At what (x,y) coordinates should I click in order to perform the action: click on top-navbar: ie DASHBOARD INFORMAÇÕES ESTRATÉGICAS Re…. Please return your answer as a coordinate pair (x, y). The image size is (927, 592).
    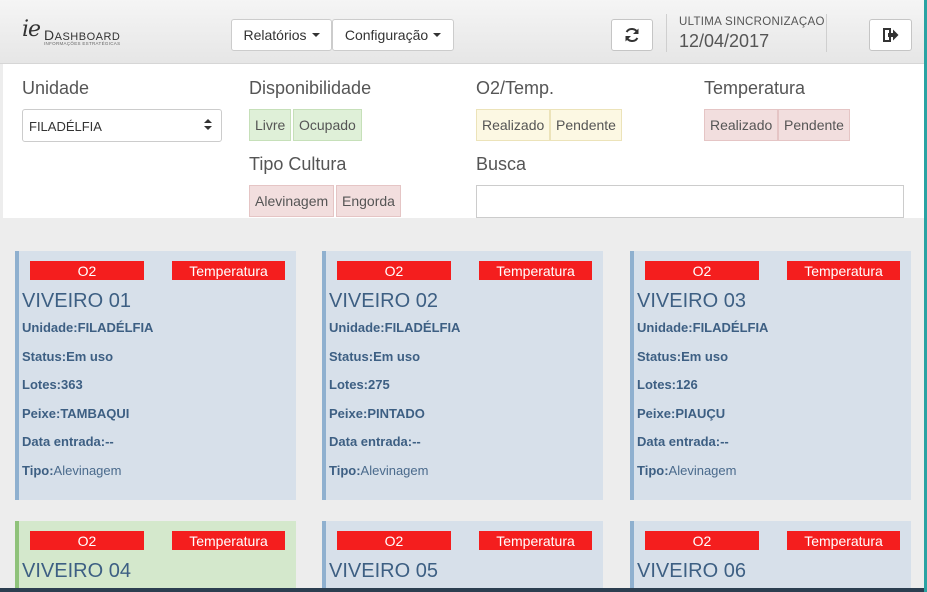
    Looking at the image, I should click on (463, 32).